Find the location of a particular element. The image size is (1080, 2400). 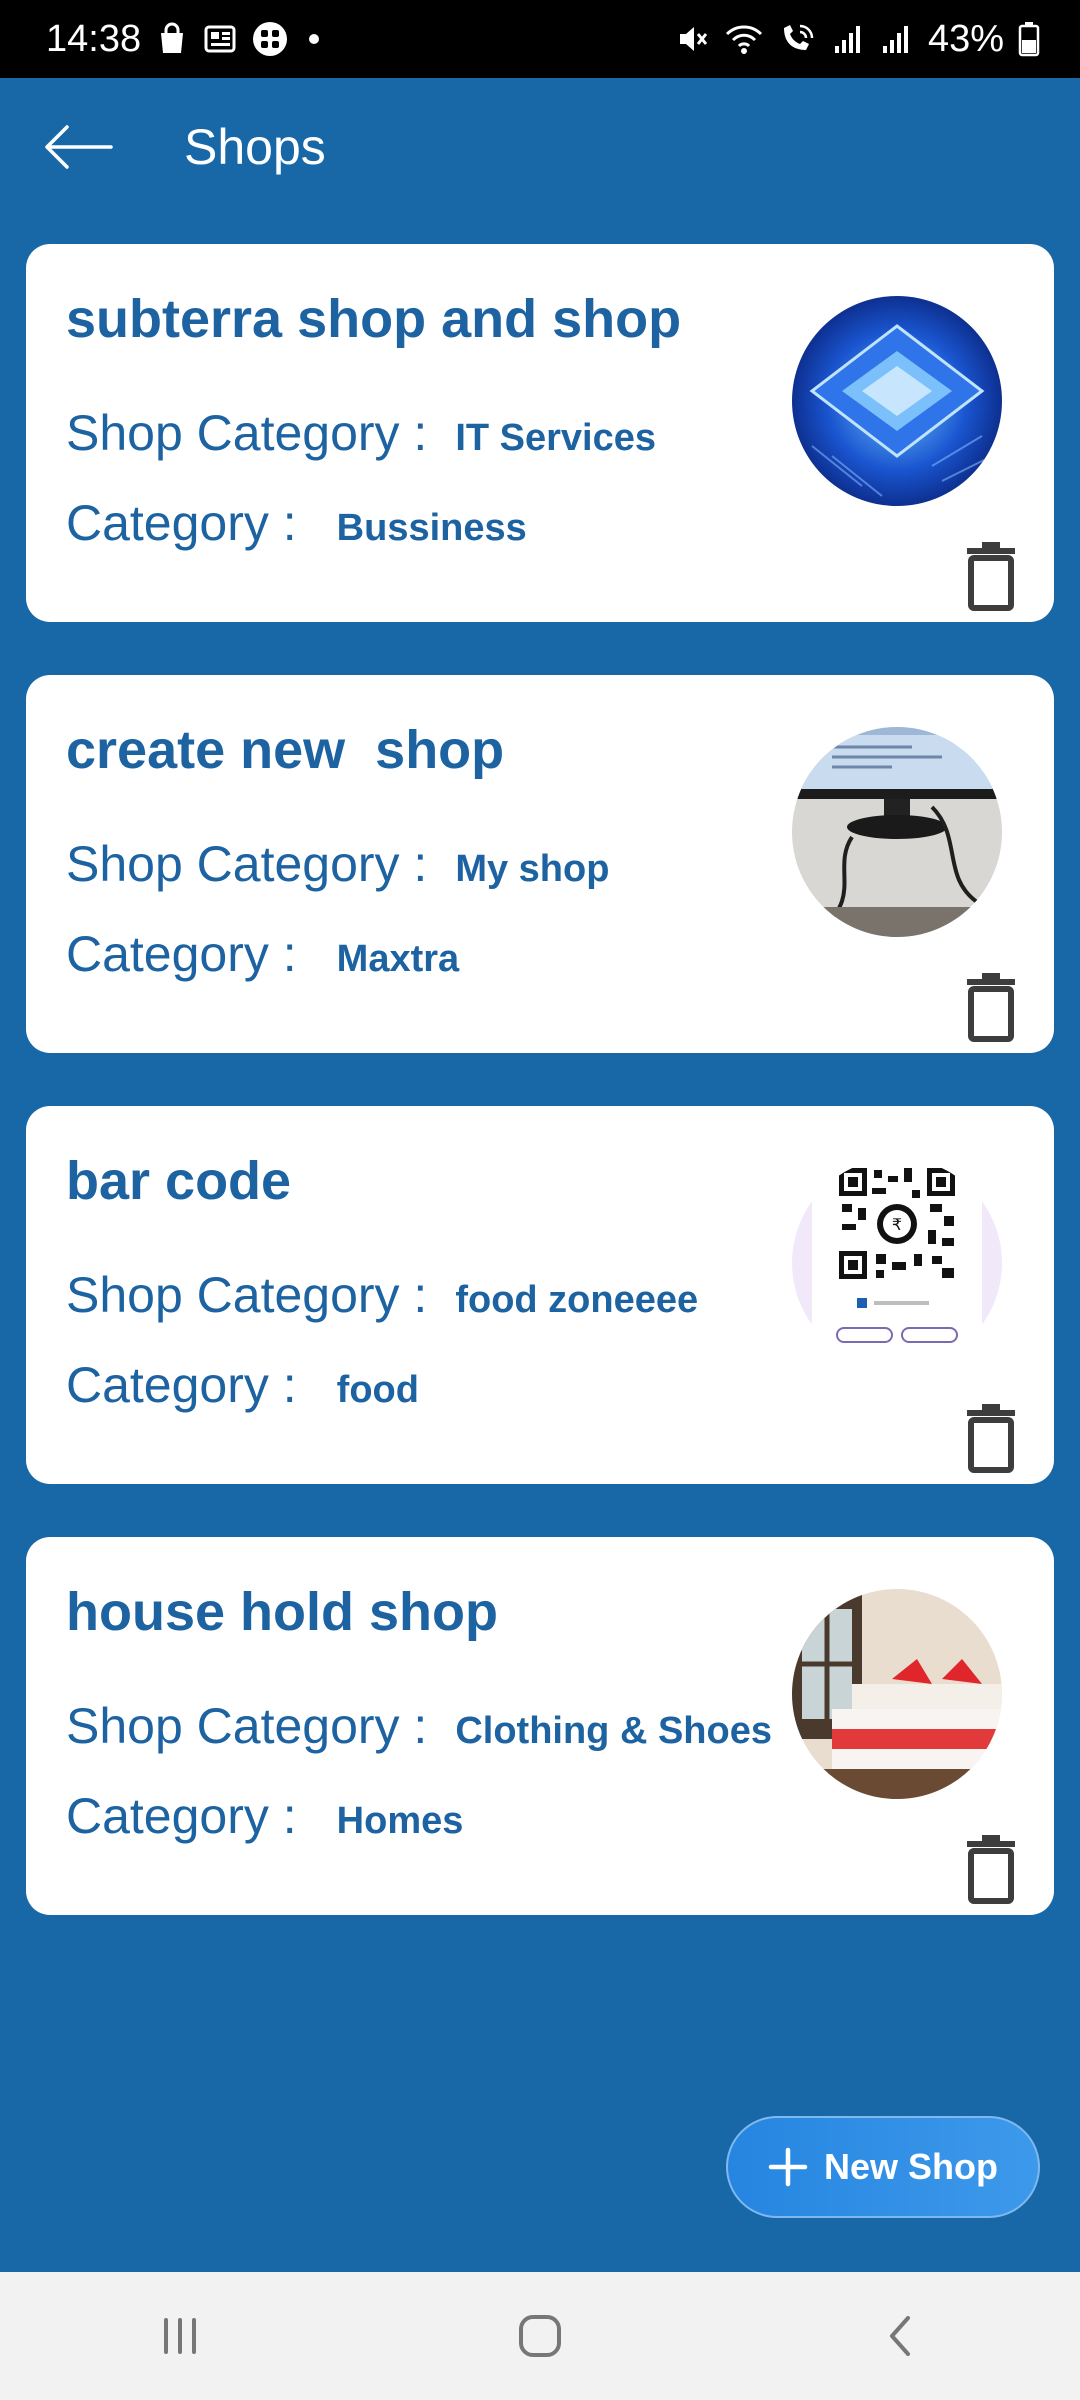

page-title: Shops is located at coordinates (255, 147).